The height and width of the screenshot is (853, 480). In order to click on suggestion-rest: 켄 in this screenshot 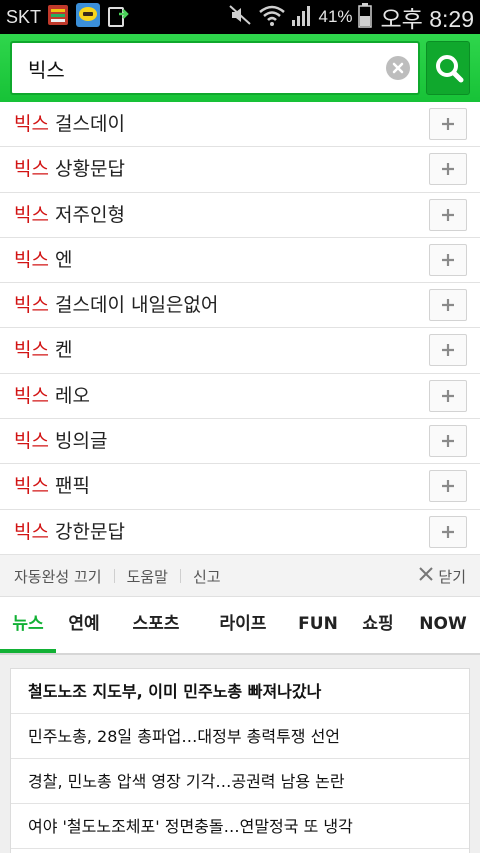, I will do `click(60, 350)`.